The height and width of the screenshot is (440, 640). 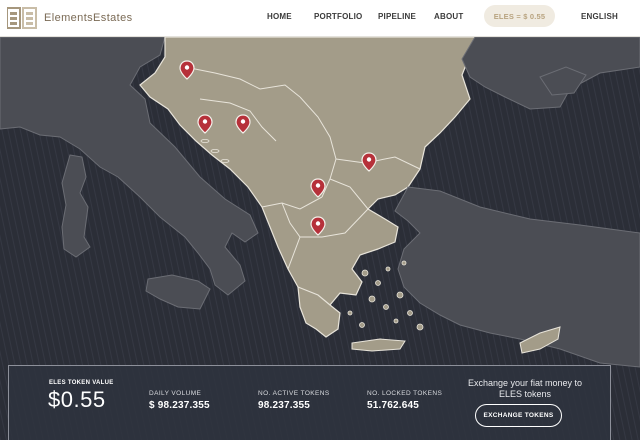 What do you see at coordinates (519, 16) in the screenshot?
I see `token-price-badge: ELES = $ 0.55` at bounding box center [519, 16].